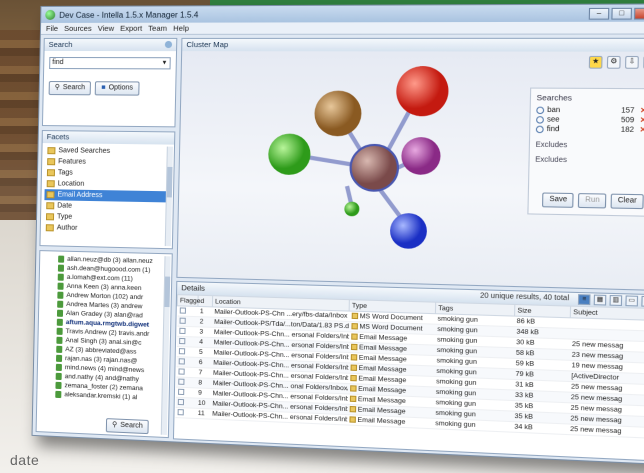 The width and height of the screenshot is (644, 473). What do you see at coordinates (553, 129) in the screenshot?
I see `search-term: find` at bounding box center [553, 129].